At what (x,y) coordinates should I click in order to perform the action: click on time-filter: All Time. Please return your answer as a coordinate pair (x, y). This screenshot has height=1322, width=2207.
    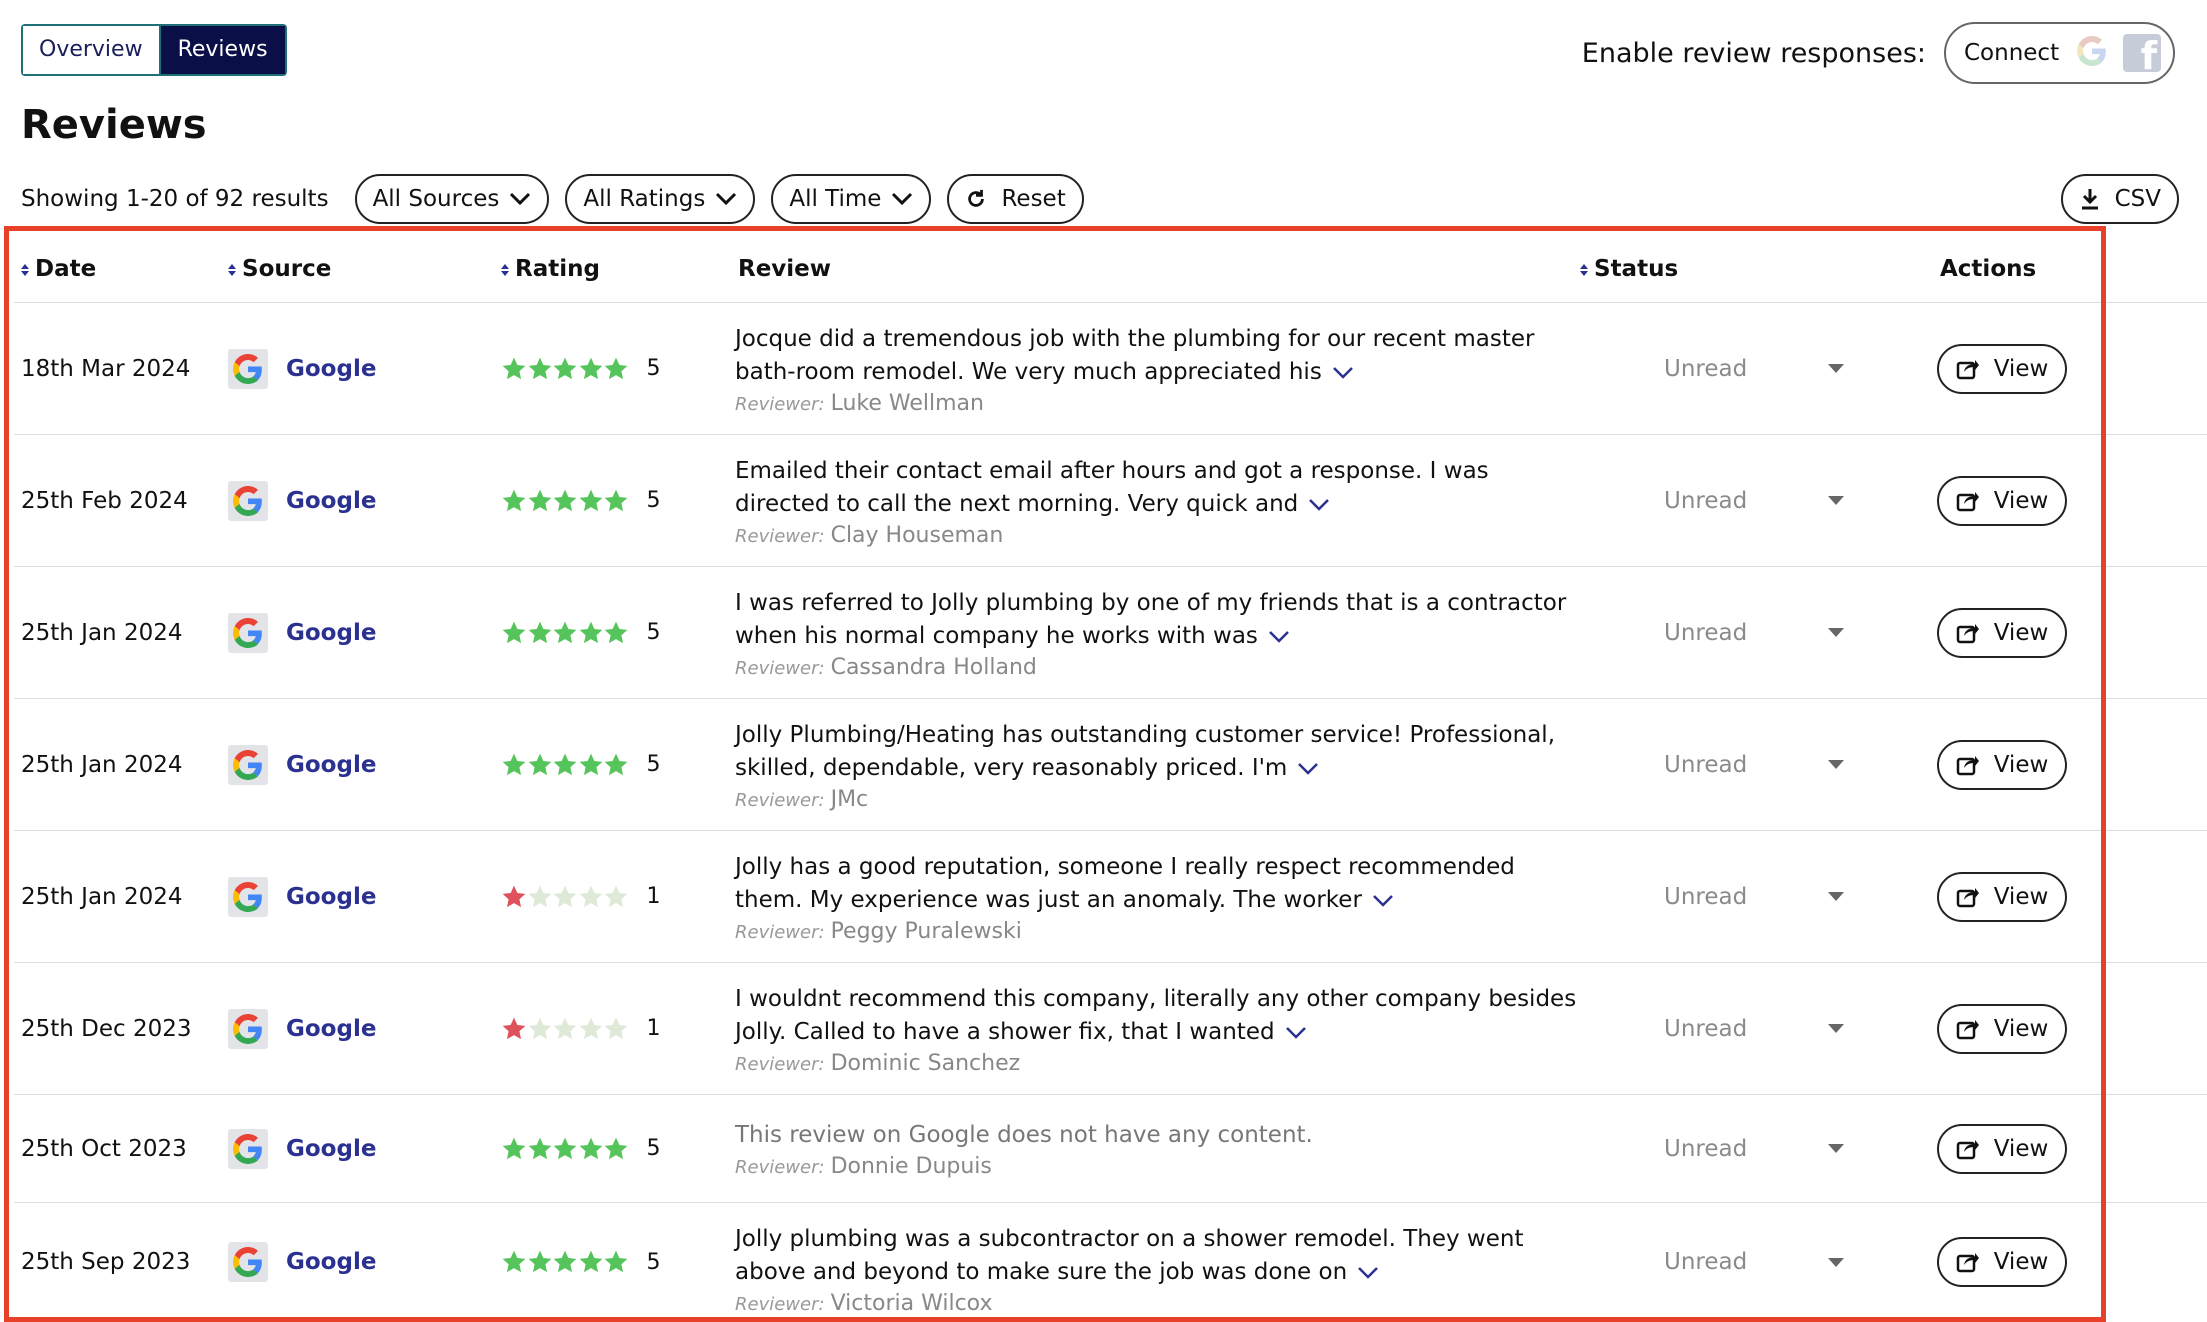
    Looking at the image, I should click on (851, 199).